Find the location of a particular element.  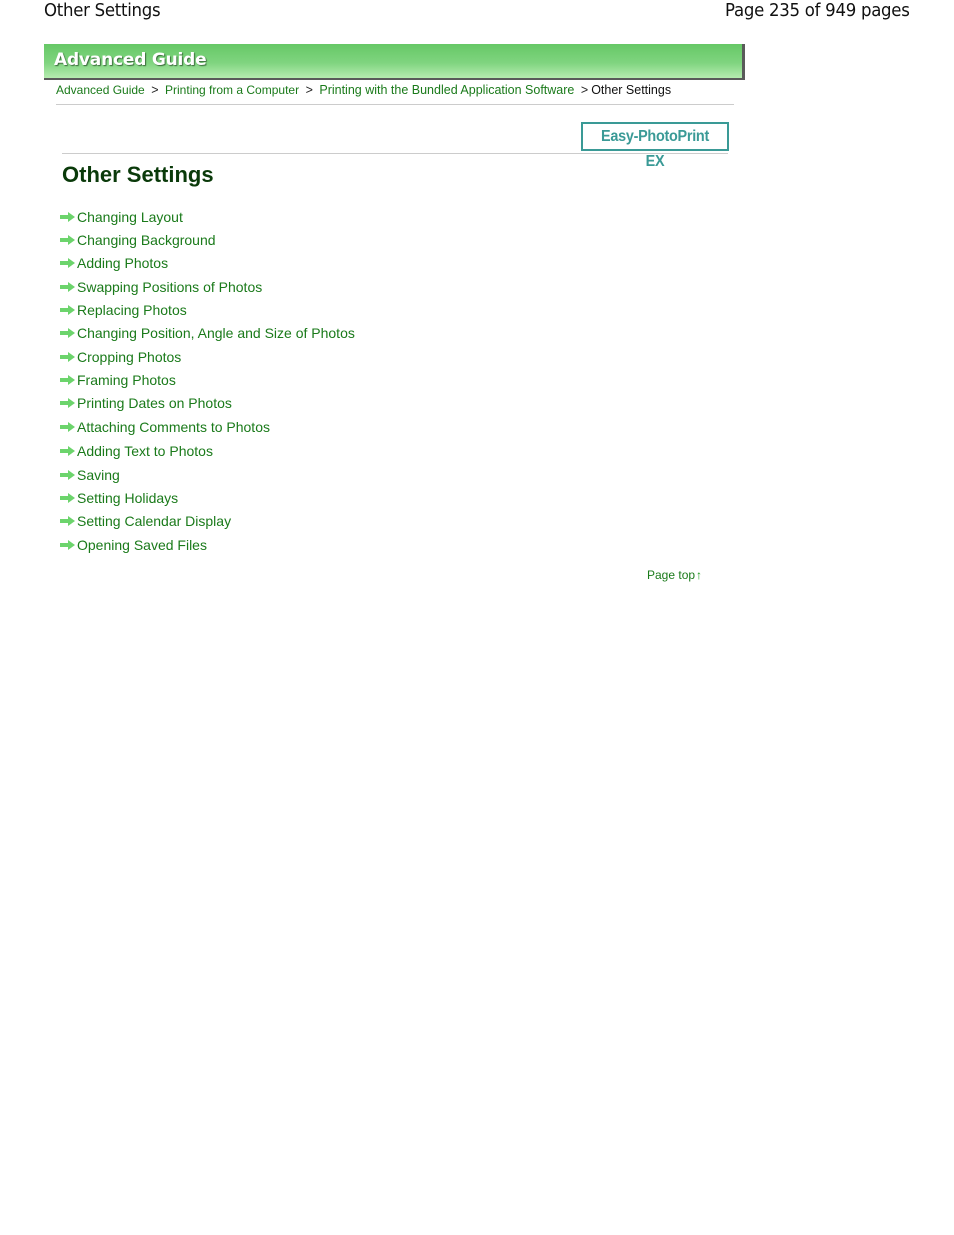

list-item: Adding Text to Photos is located at coordinates (207, 450).